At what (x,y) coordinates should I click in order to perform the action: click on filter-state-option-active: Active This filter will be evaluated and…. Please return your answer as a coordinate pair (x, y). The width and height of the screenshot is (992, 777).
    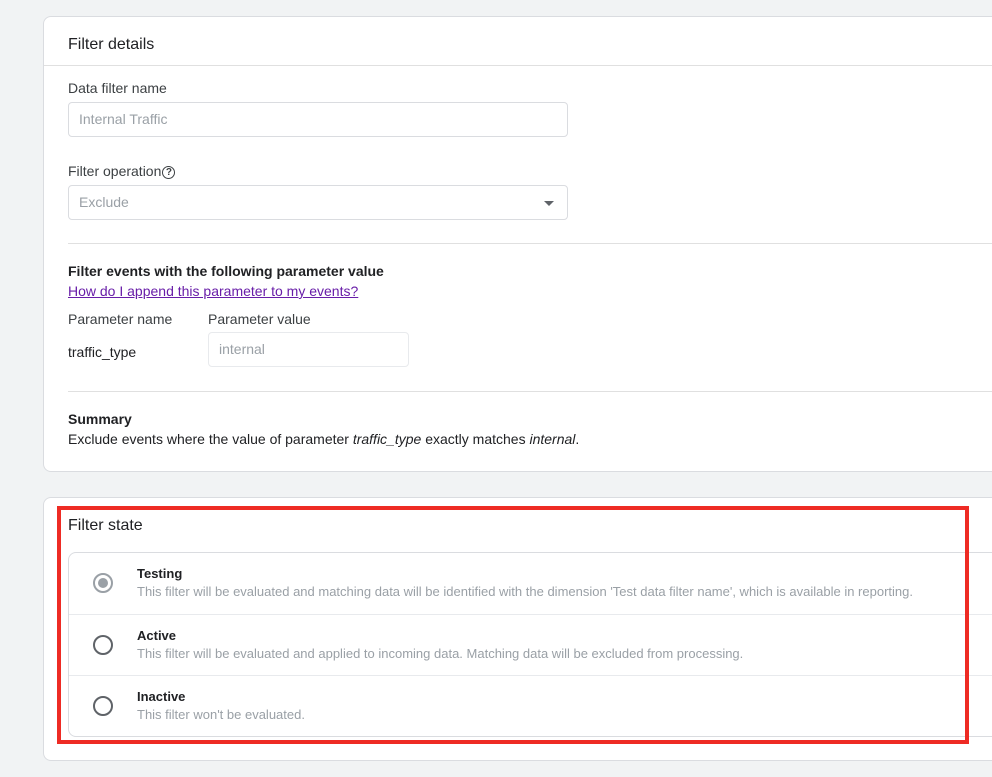
    Looking at the image, I should click on (530, 644).